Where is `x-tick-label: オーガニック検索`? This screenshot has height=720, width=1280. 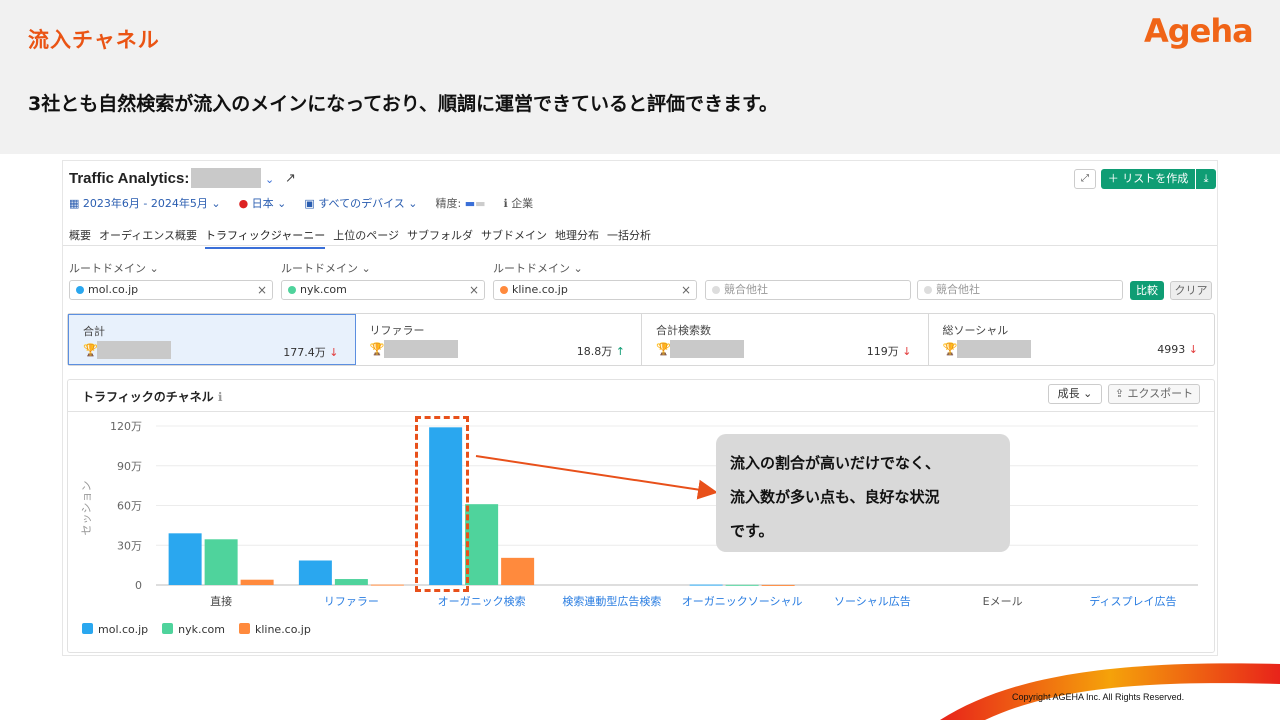 x-tick-label: オーガニック検索 is located at coordinates (482, 601).